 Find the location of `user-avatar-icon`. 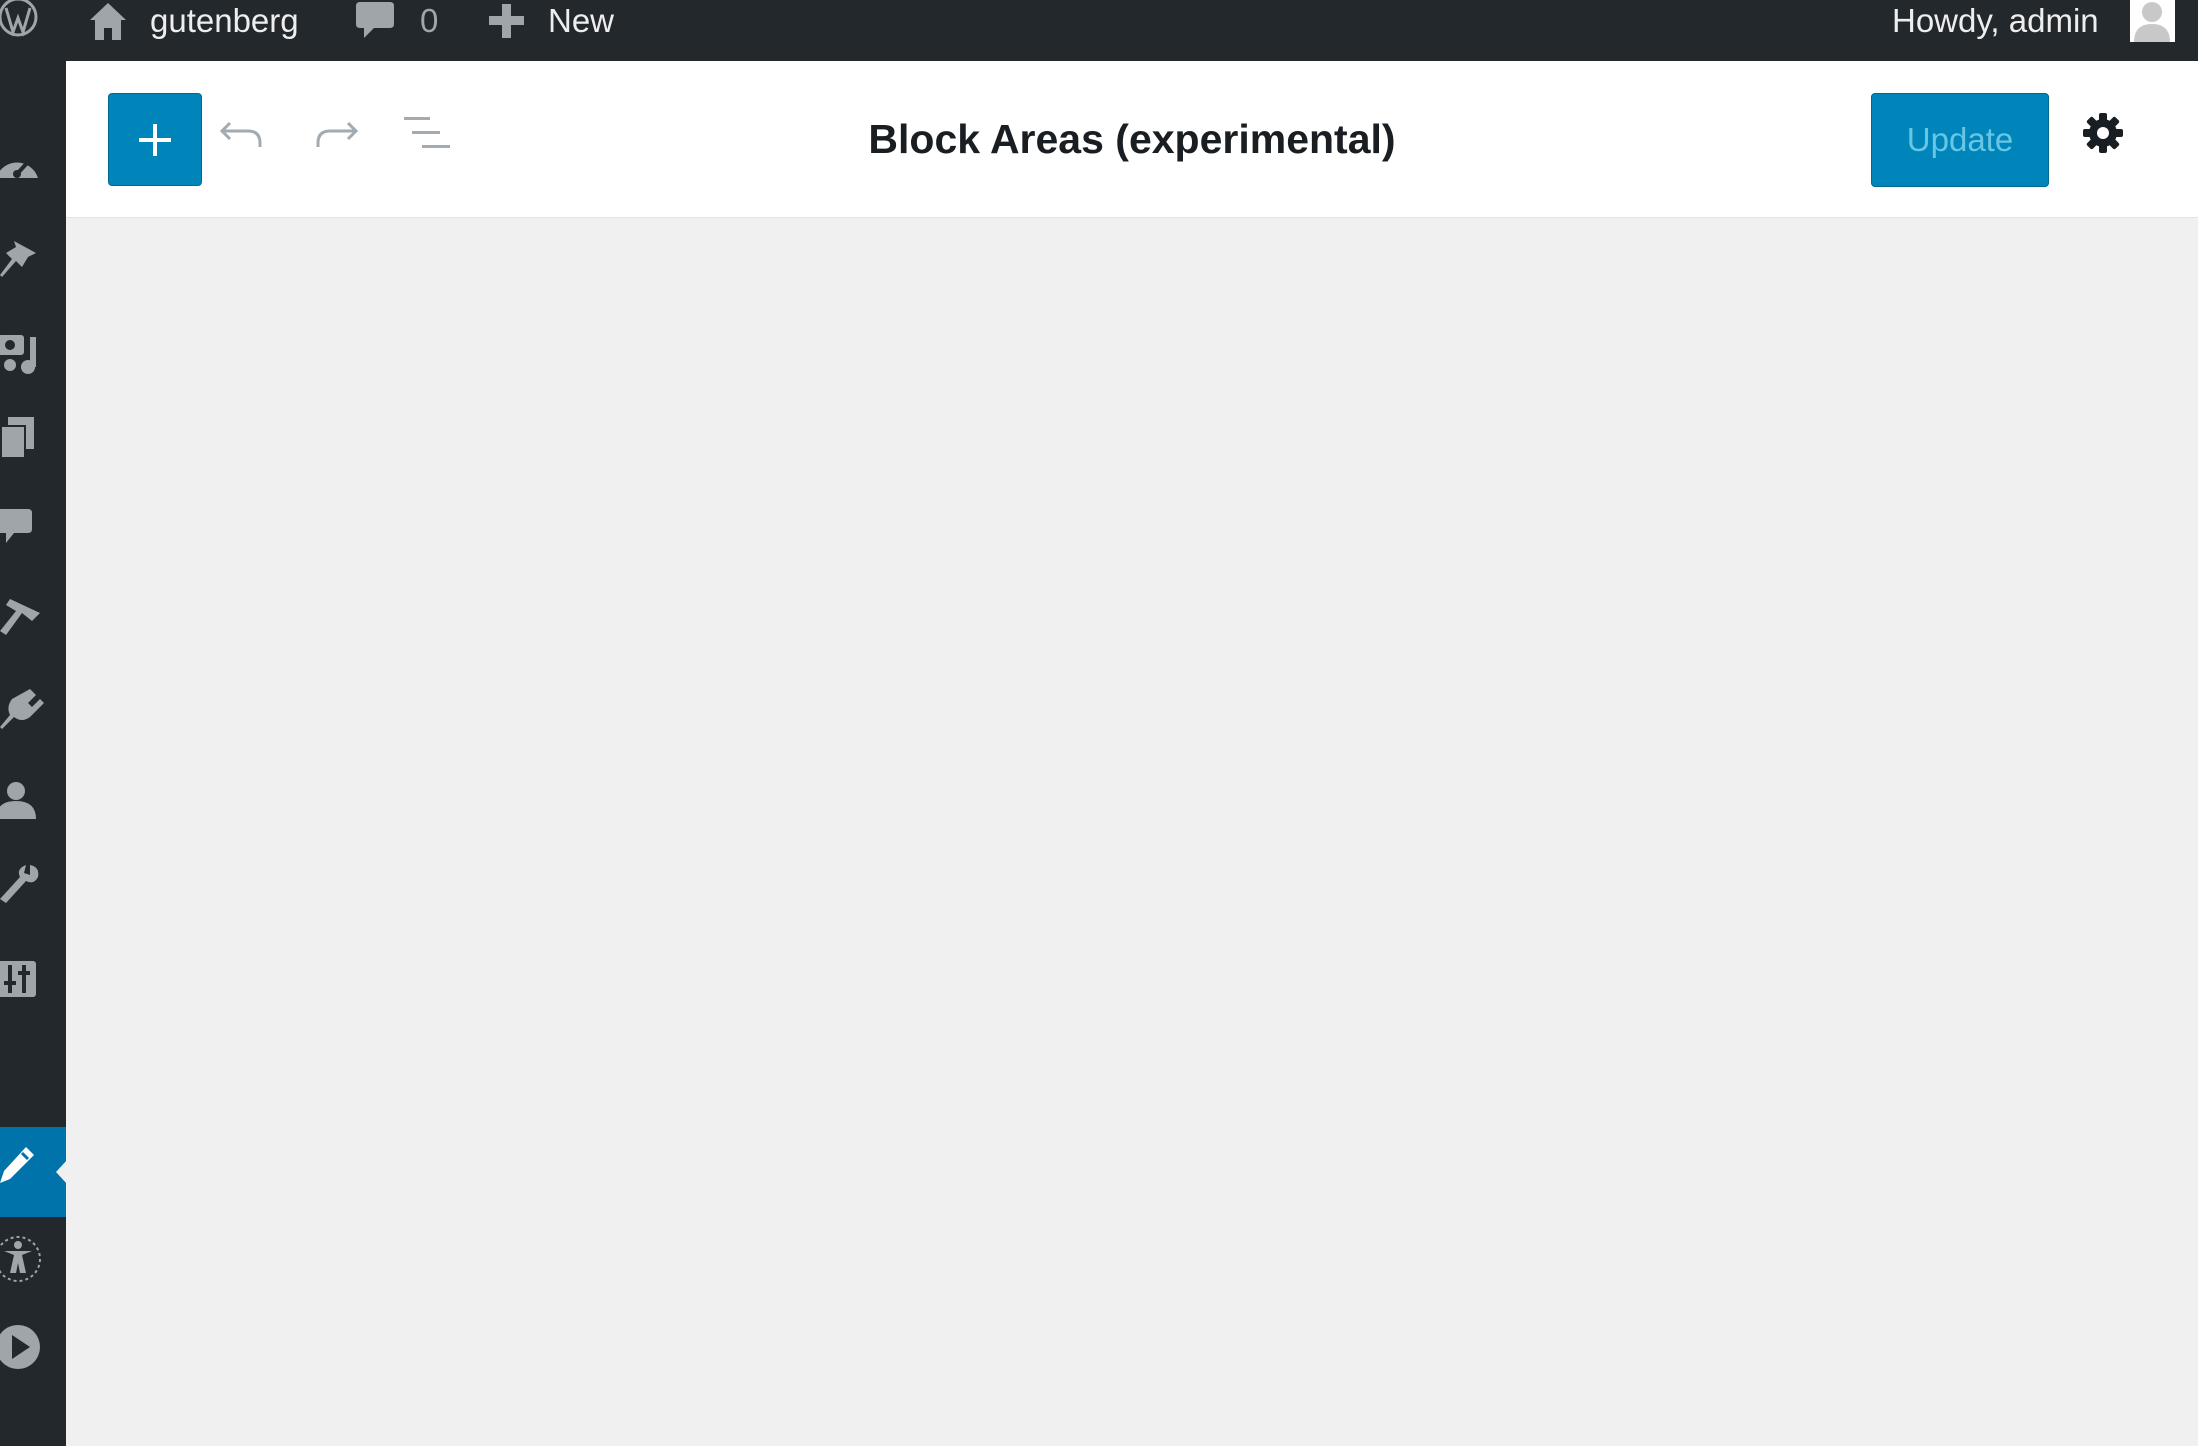

user-avatar-icon is located at coordinates (2152, 21).